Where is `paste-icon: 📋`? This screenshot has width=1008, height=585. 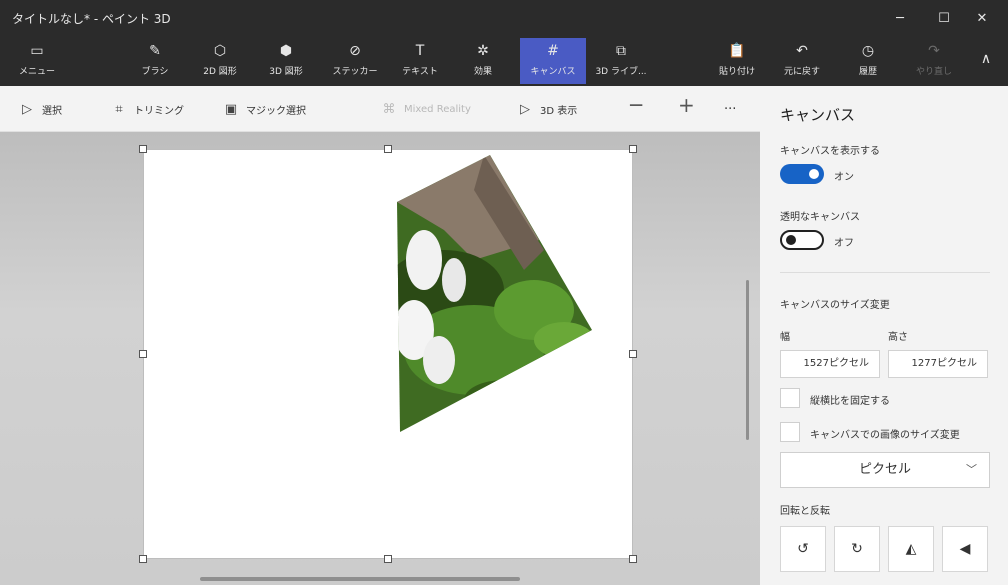
paste-icon: 📋 is located at coordinates (737, 51).